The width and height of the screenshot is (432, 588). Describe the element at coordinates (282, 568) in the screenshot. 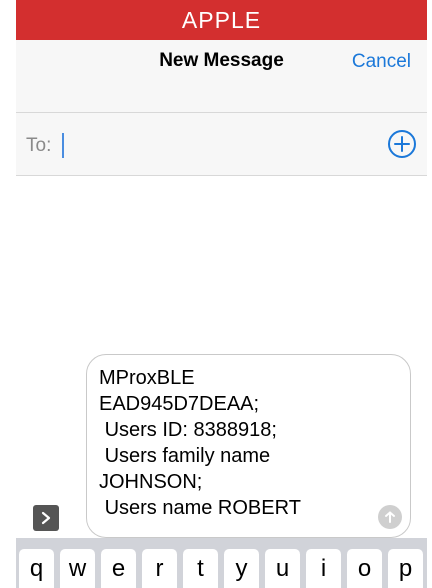

I see `key-u: u` at that location.